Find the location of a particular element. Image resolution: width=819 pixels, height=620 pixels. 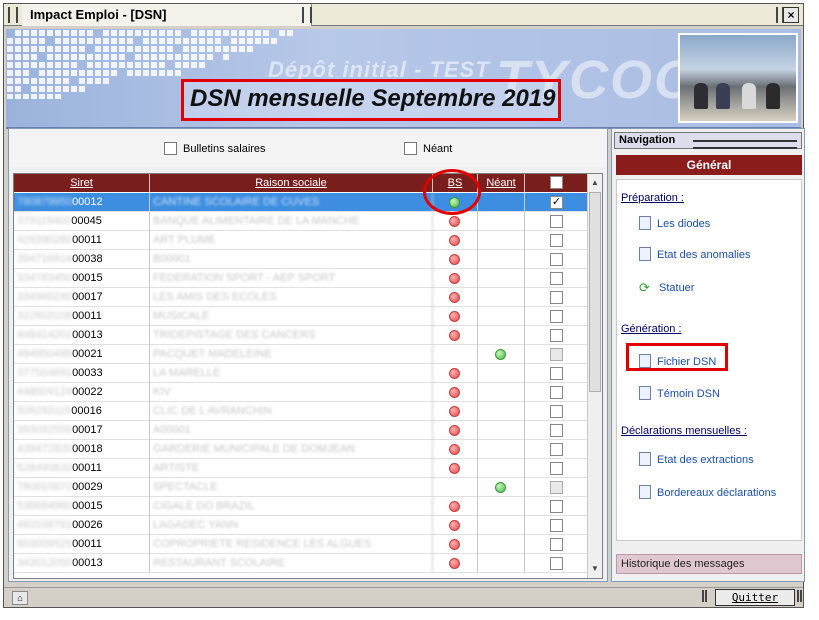

nav-item-bordereaux: Bordereaux déclarations is located at coordinates (707, 492).